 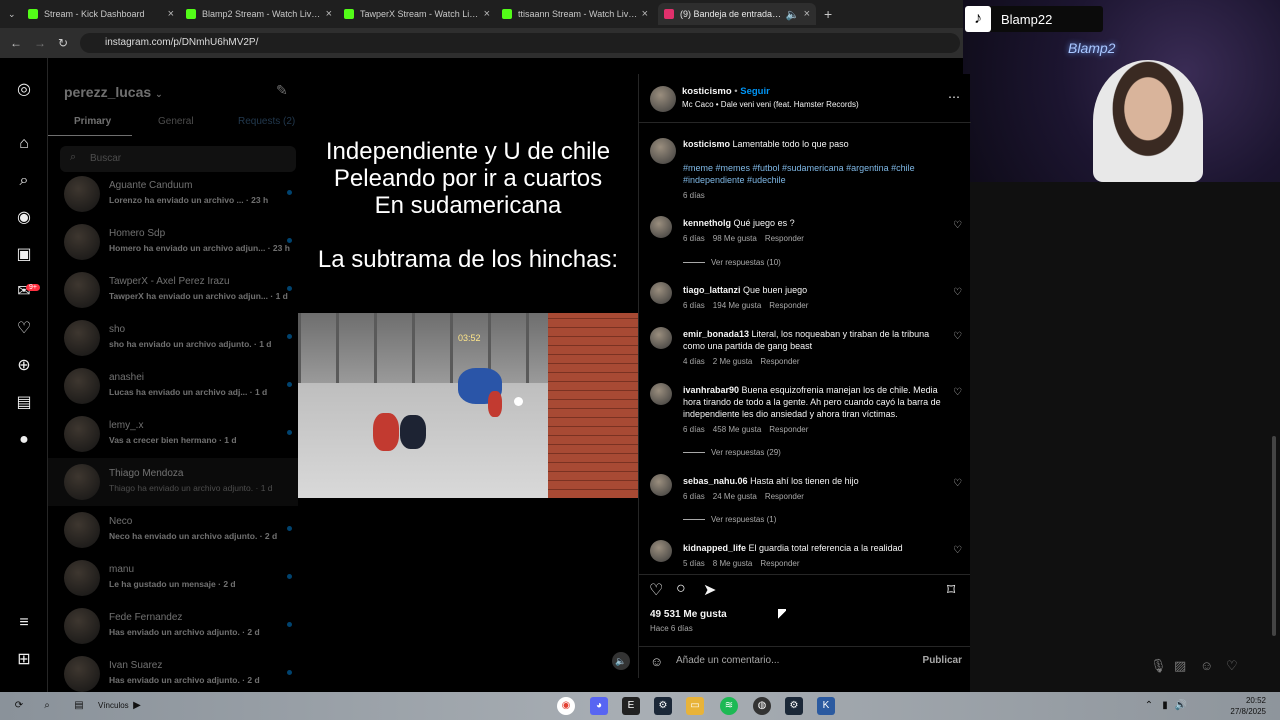 What do you see at coordinates (113, 705) in the screenshot?
I see `links-toolbar: Vínculos` at bounding box center [113, 705].